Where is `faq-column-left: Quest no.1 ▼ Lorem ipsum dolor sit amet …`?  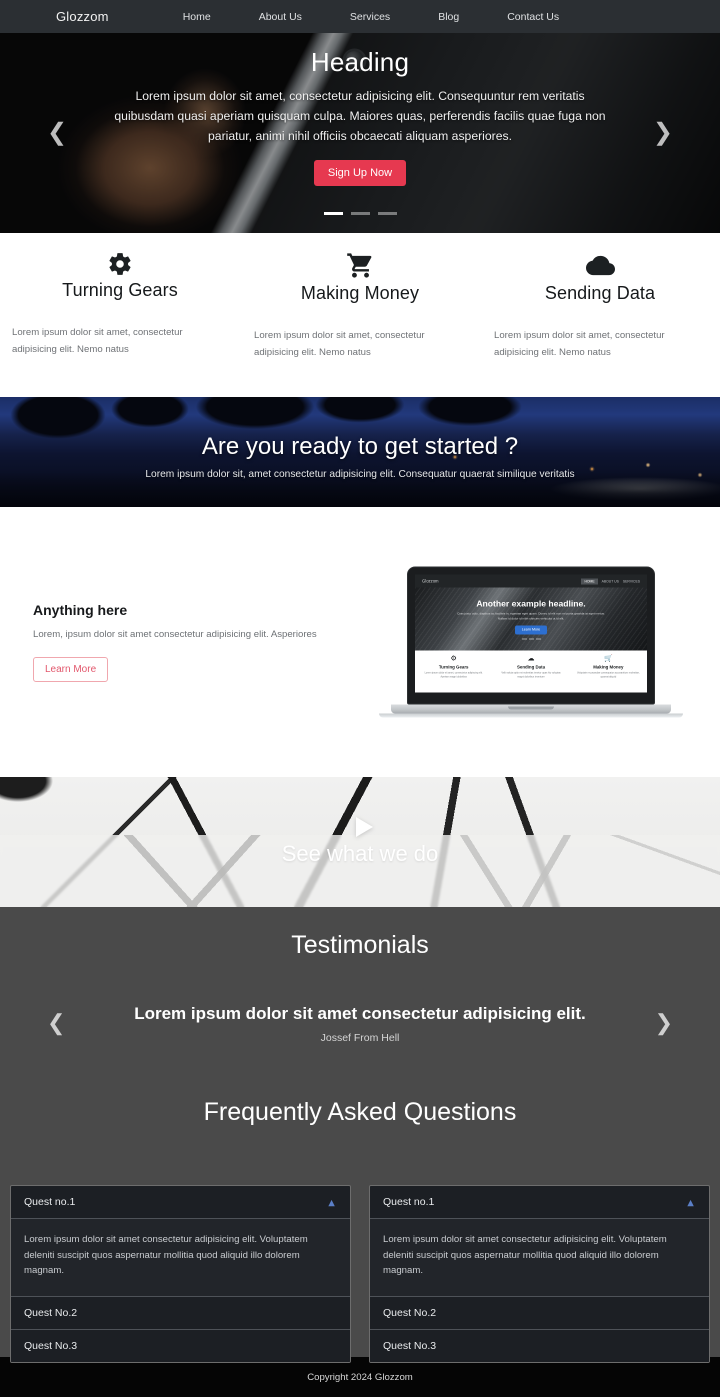
faq-column-left: Quest no.1 ▼ Lorem ipsum dolor sit amet … is located at coordinates (180, 1274).